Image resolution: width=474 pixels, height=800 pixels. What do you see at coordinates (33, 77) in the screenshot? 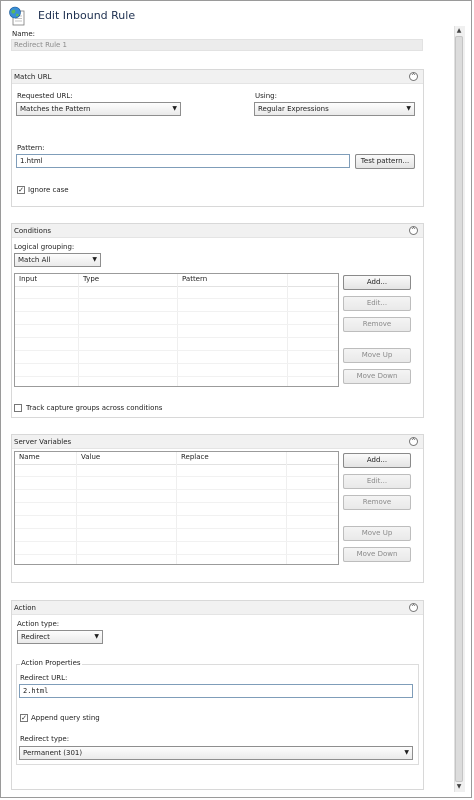
I see `match-url-title: Match URL` at bounding box center [33, 77].